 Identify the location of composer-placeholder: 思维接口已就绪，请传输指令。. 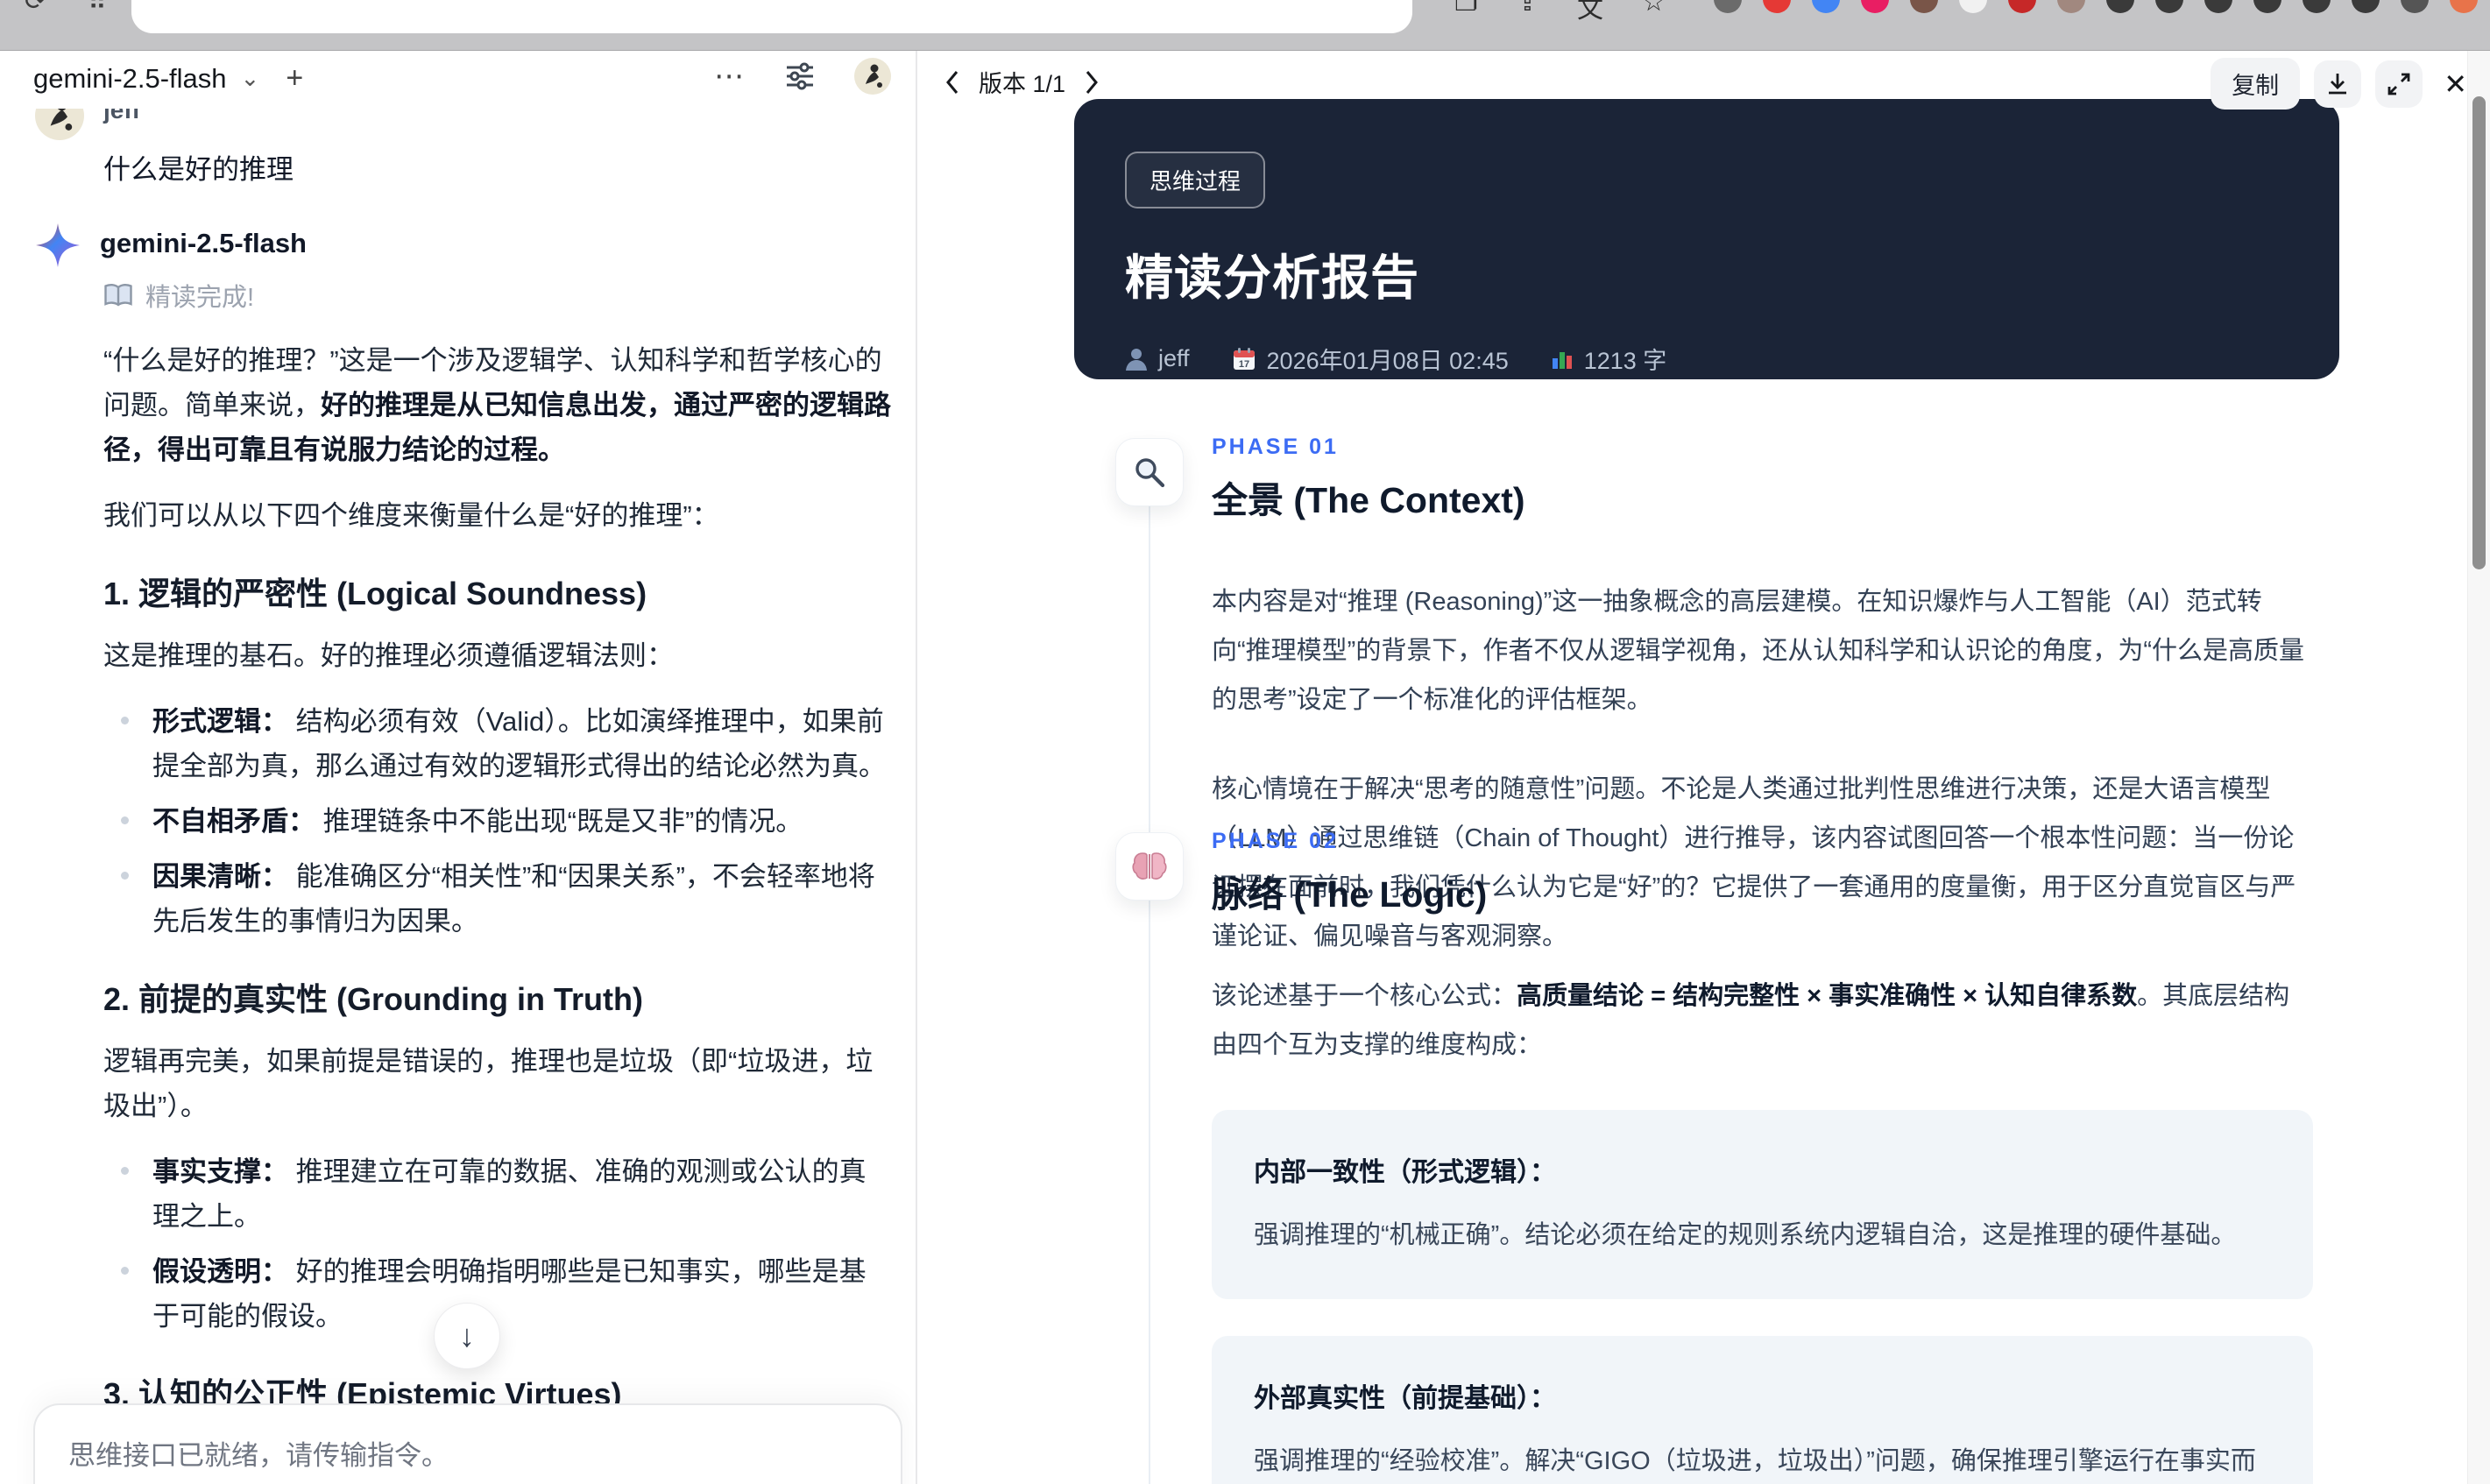
(258, 1455).